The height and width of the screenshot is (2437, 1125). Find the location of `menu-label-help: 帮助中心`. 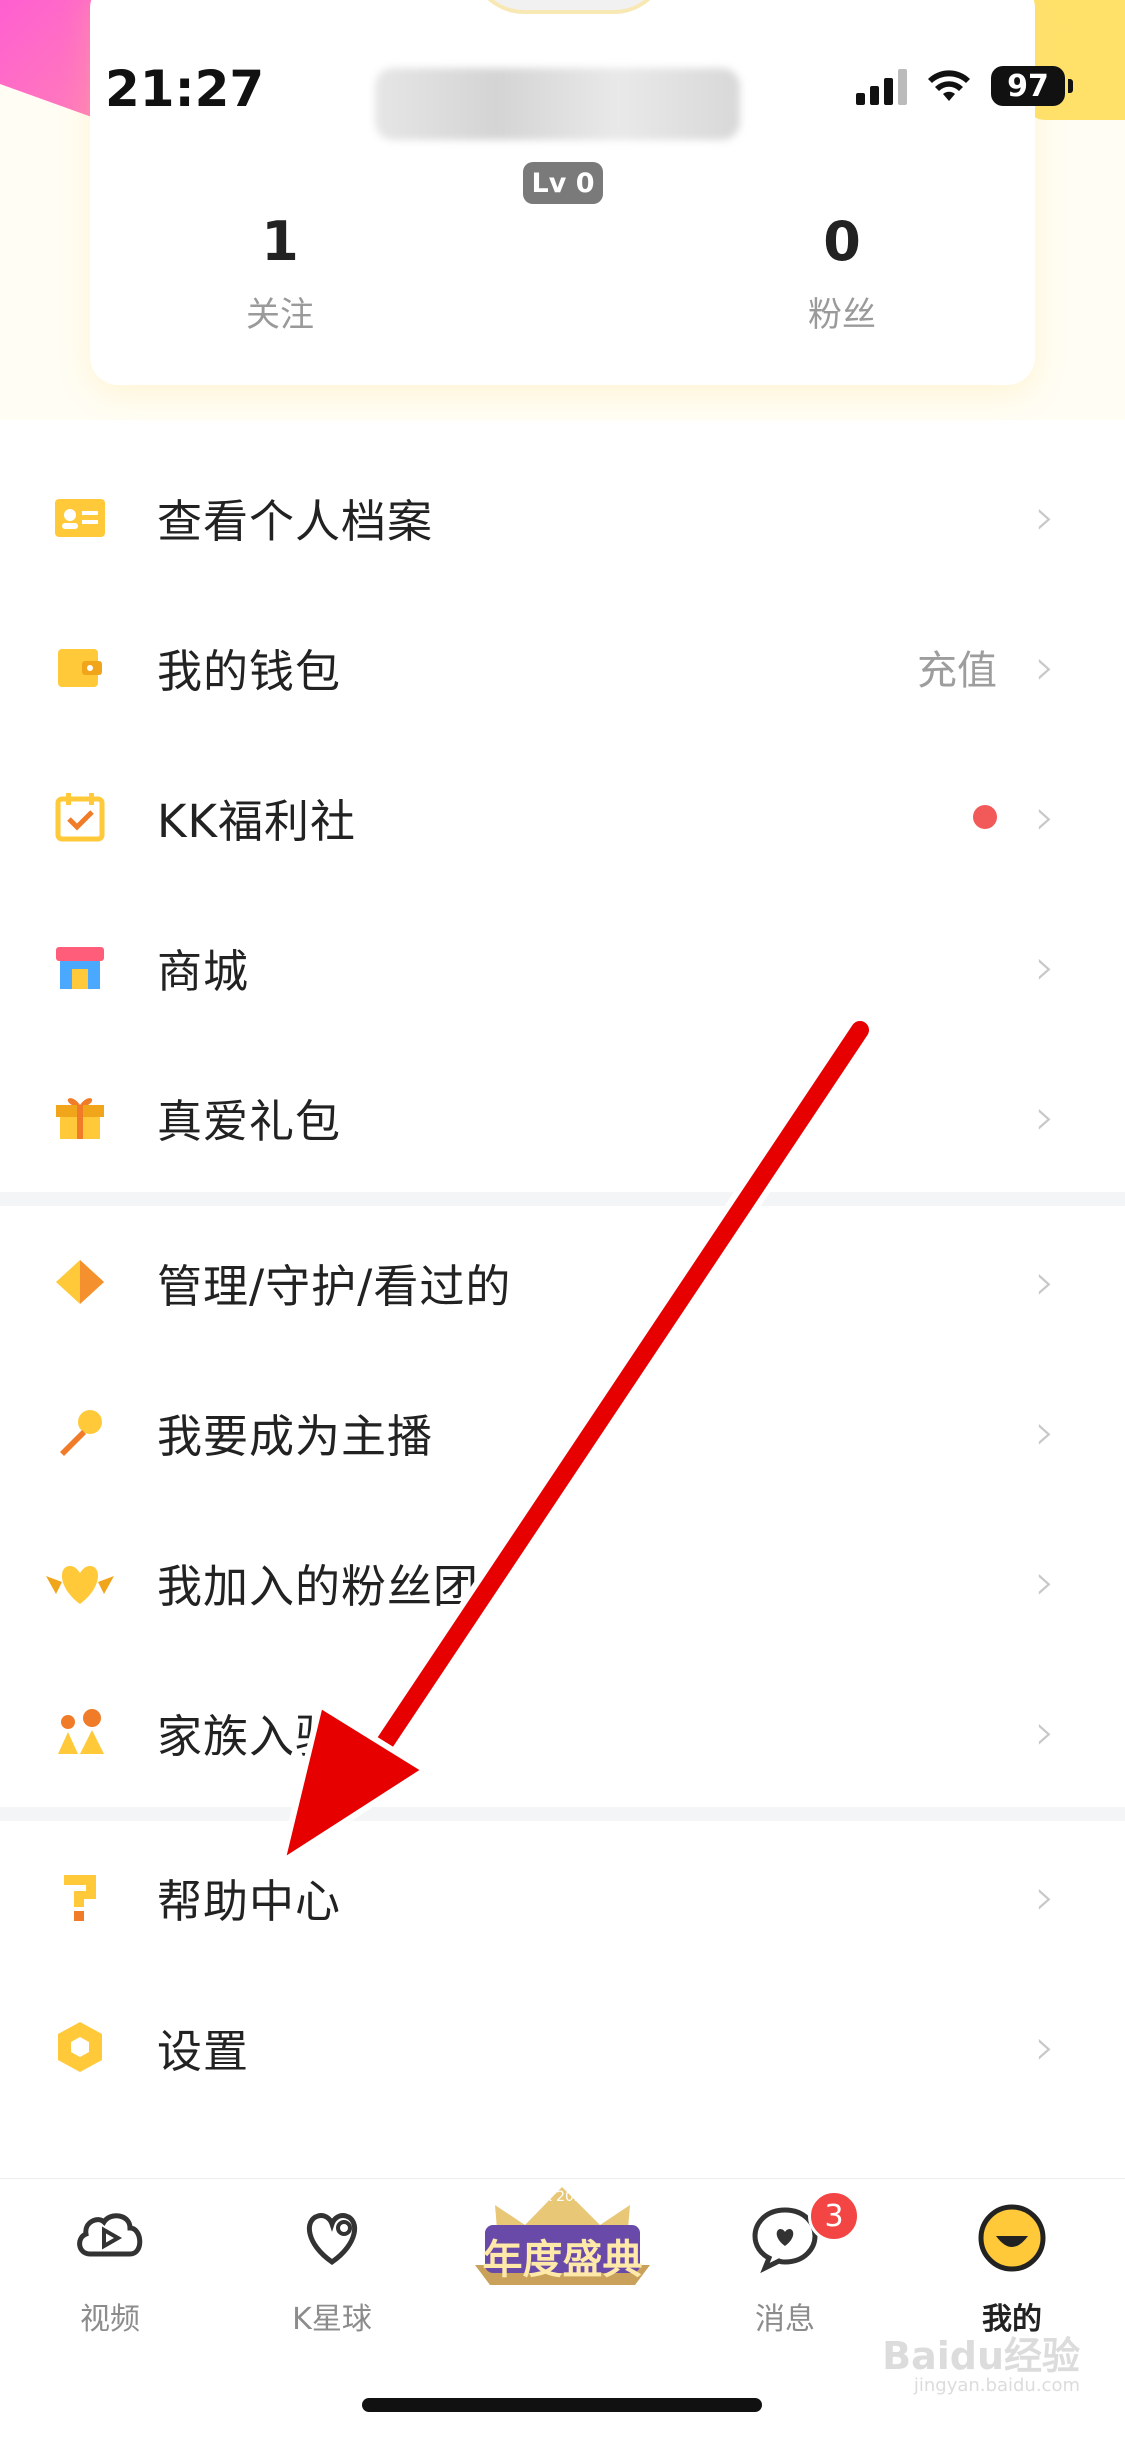

menu-label-help: 帮助中心 is located at coordinates (249, 1901).